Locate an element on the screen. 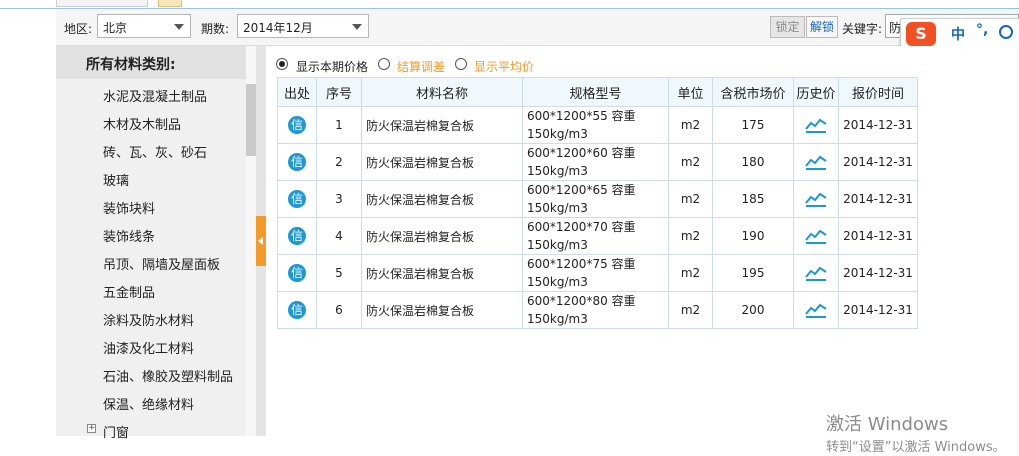  chevron-down-icon is located at coordinates (357, 27).